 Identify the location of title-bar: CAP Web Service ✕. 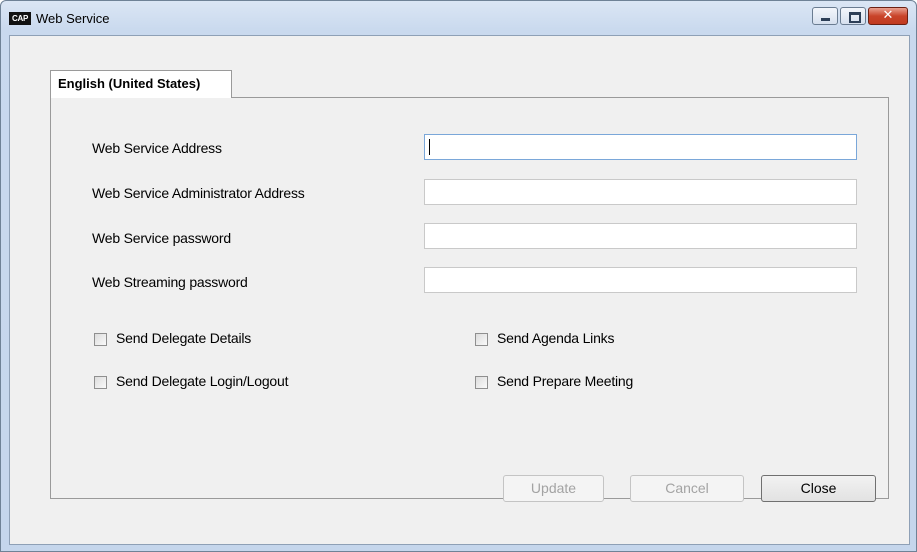
(458, 18).